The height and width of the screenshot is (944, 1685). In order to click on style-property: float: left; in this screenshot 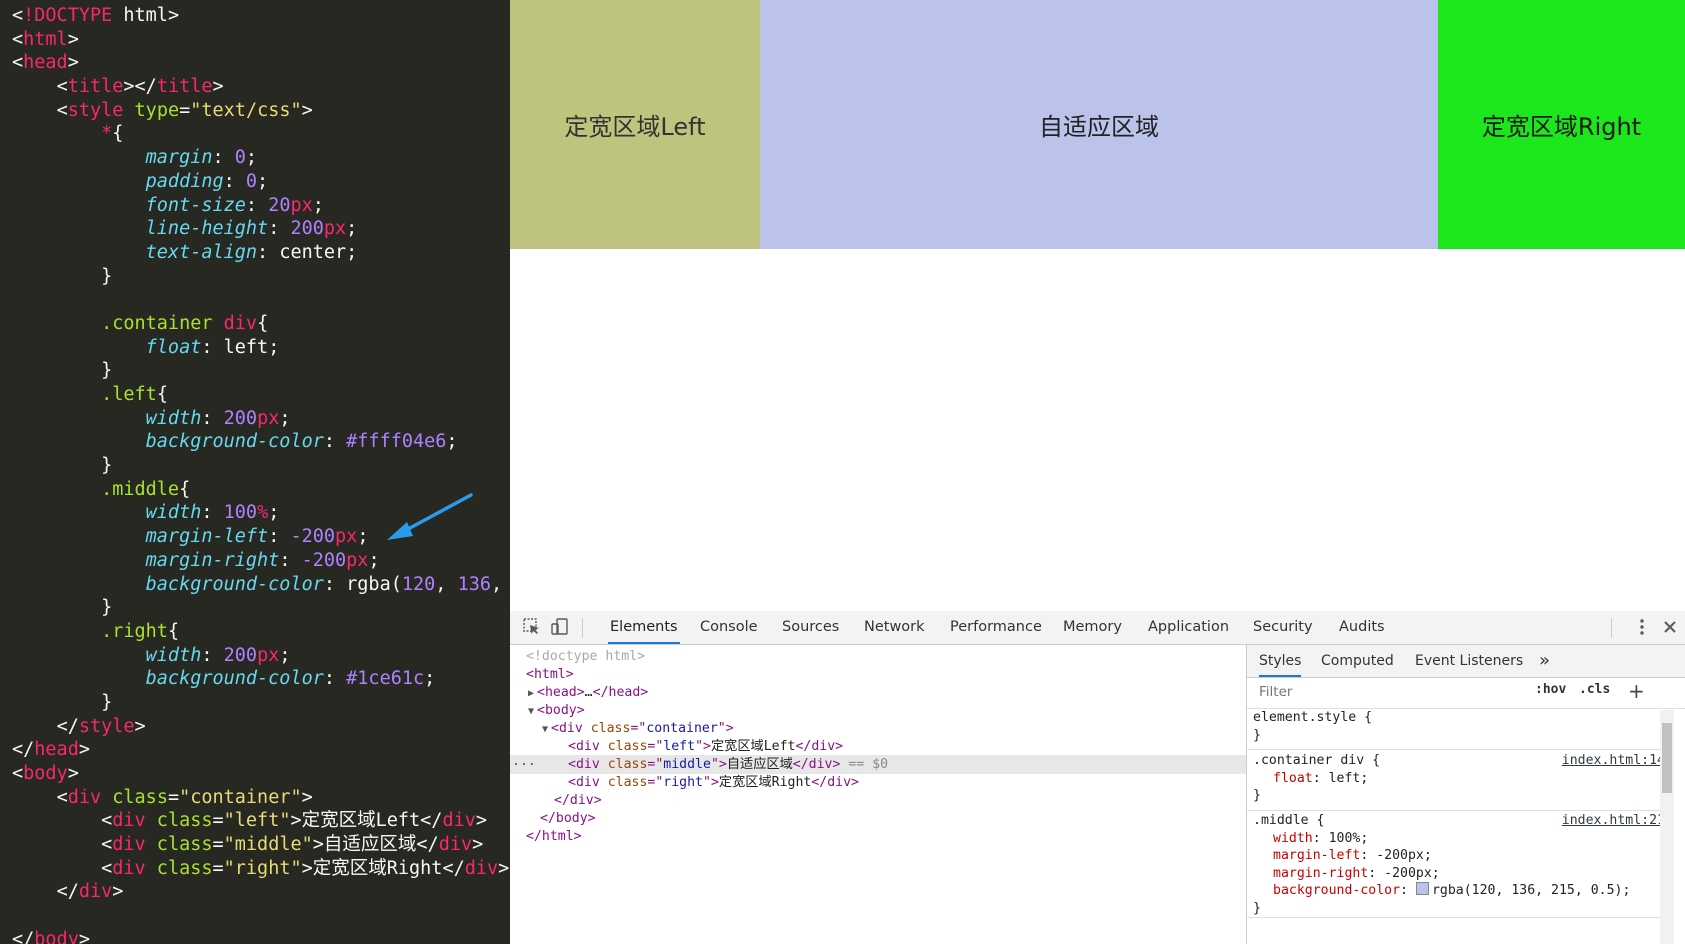, I will do `click(1456, 779)`.